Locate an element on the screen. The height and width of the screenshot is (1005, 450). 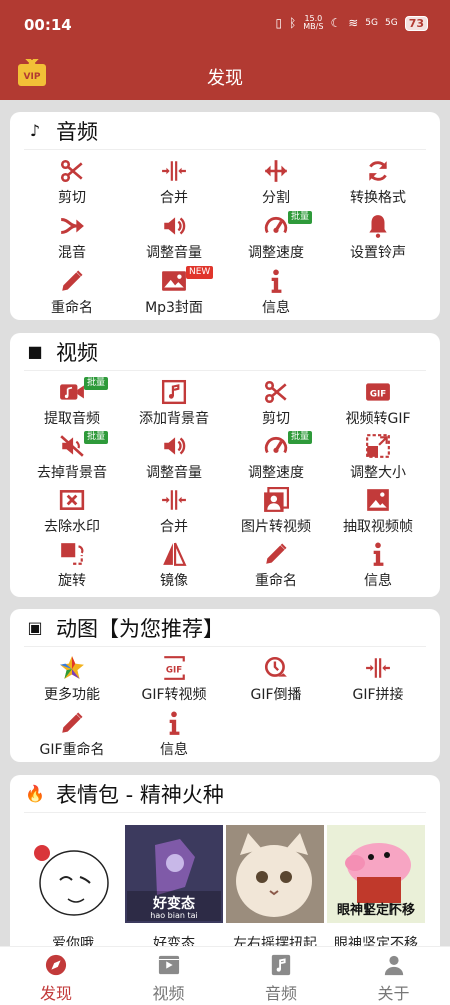
meme-image is located at coordinates (73, 874).